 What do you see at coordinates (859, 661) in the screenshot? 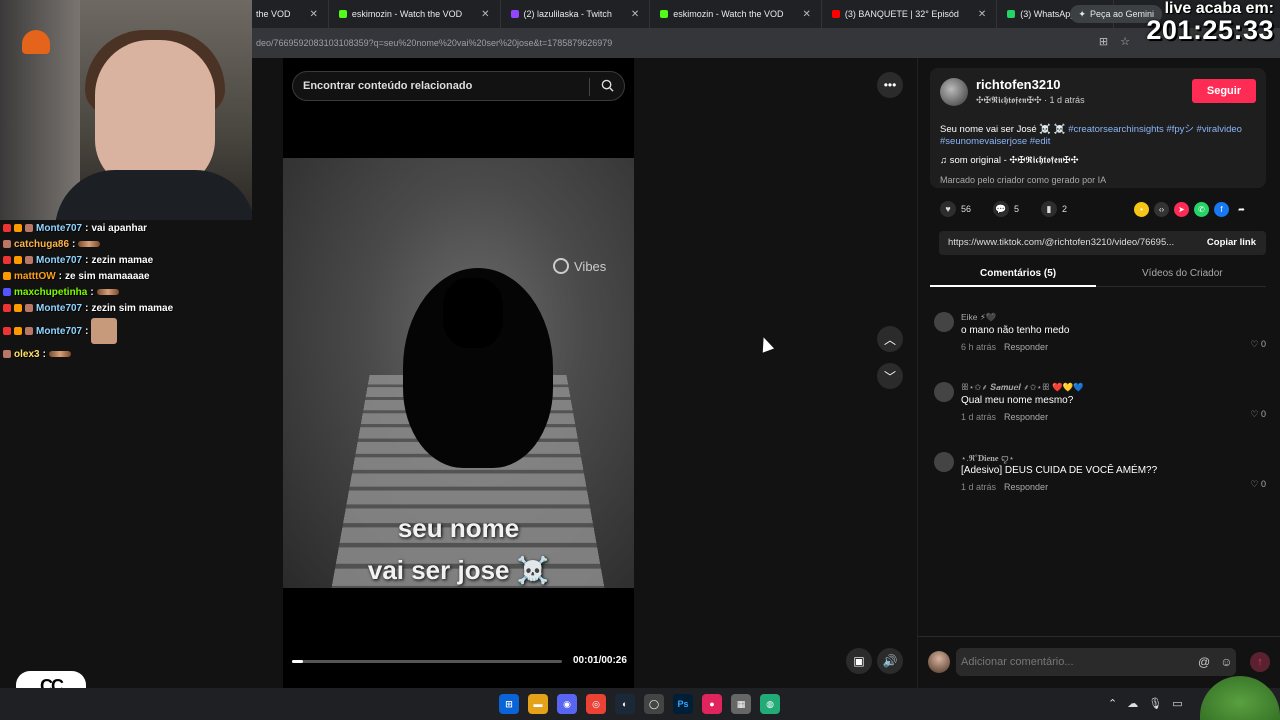
I see `miniplayer-button: ▣` at bounding box center [859, 661].